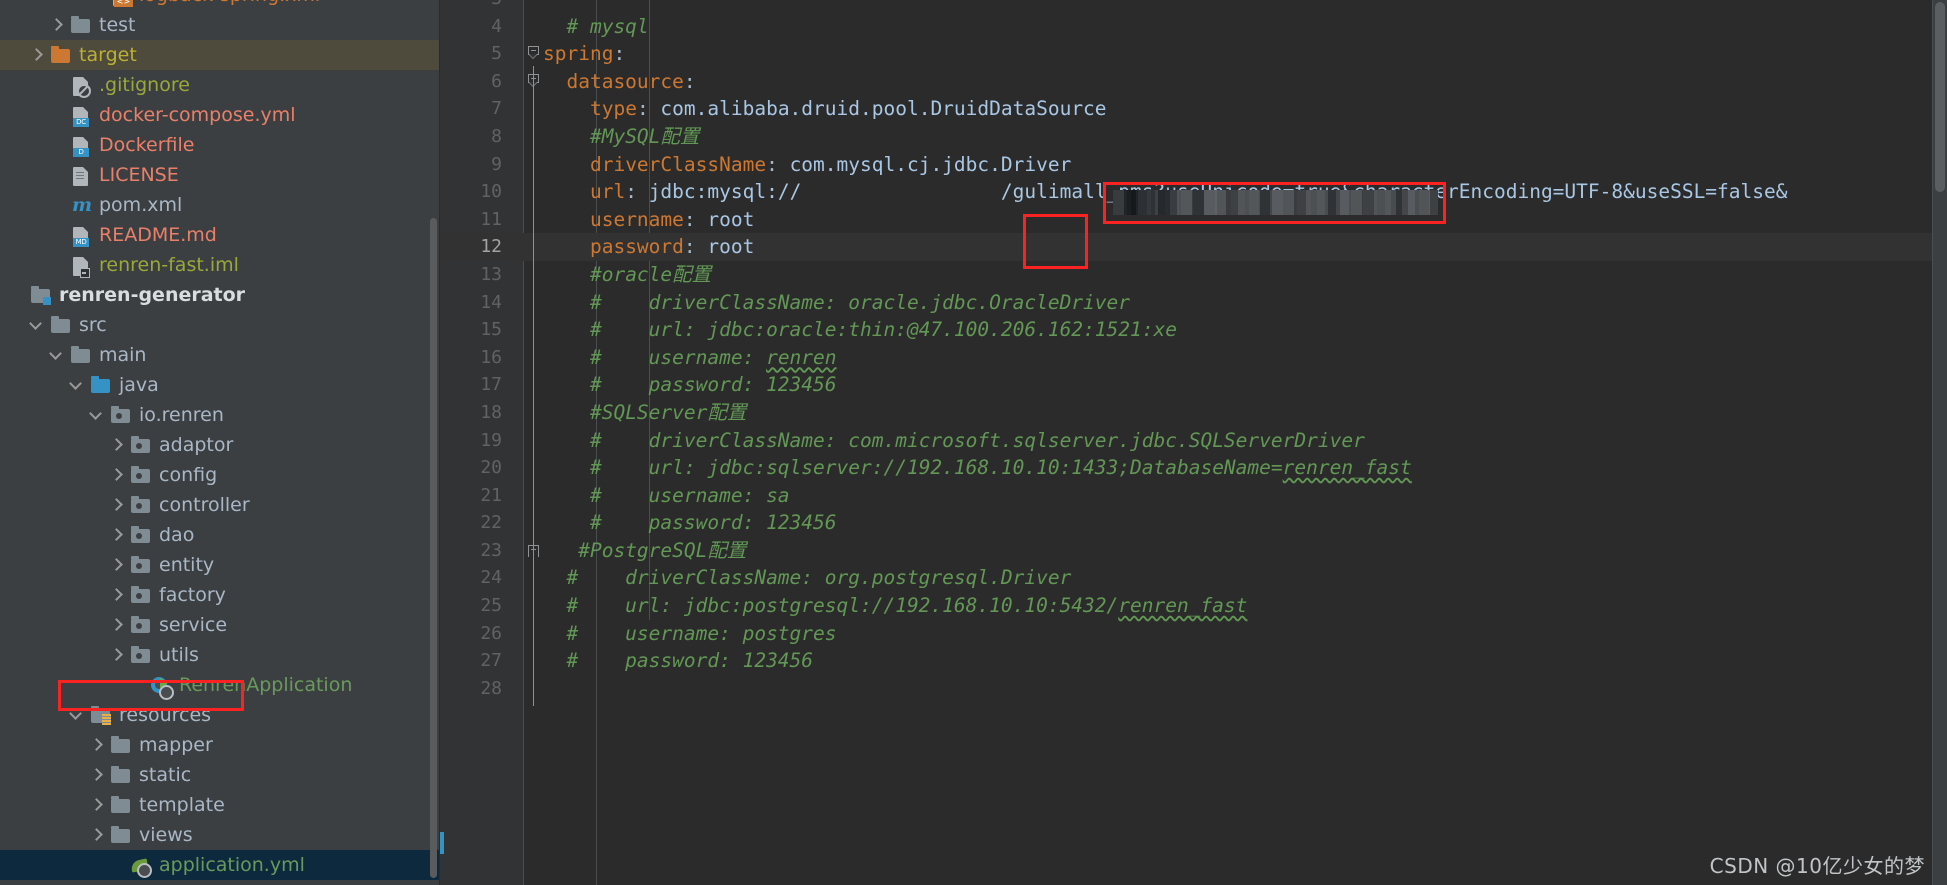 This screenshot has width=1947, height=885. Describe the element at coordinates (117, 24) in the screenshot. I see `tree-item-label: test` at that location.